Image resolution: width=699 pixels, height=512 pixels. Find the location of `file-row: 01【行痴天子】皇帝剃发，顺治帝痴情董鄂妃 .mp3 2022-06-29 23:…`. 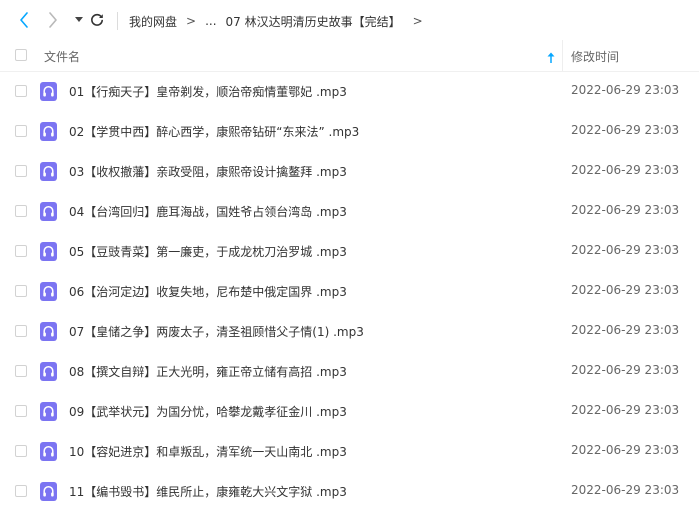

file-row: 01【行痴天子】皇帝剃发，顺治帝痴情董鄂妃 .mp3 2022-06-29 23:… is located at coordinates (349, 91).